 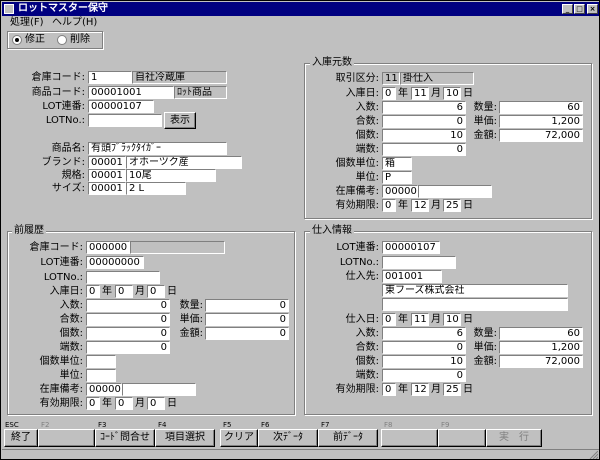 What do you see at coordinates (180, 120) in the screenshot?
I see `display-button: 表示` at bounding box center [180, 120].